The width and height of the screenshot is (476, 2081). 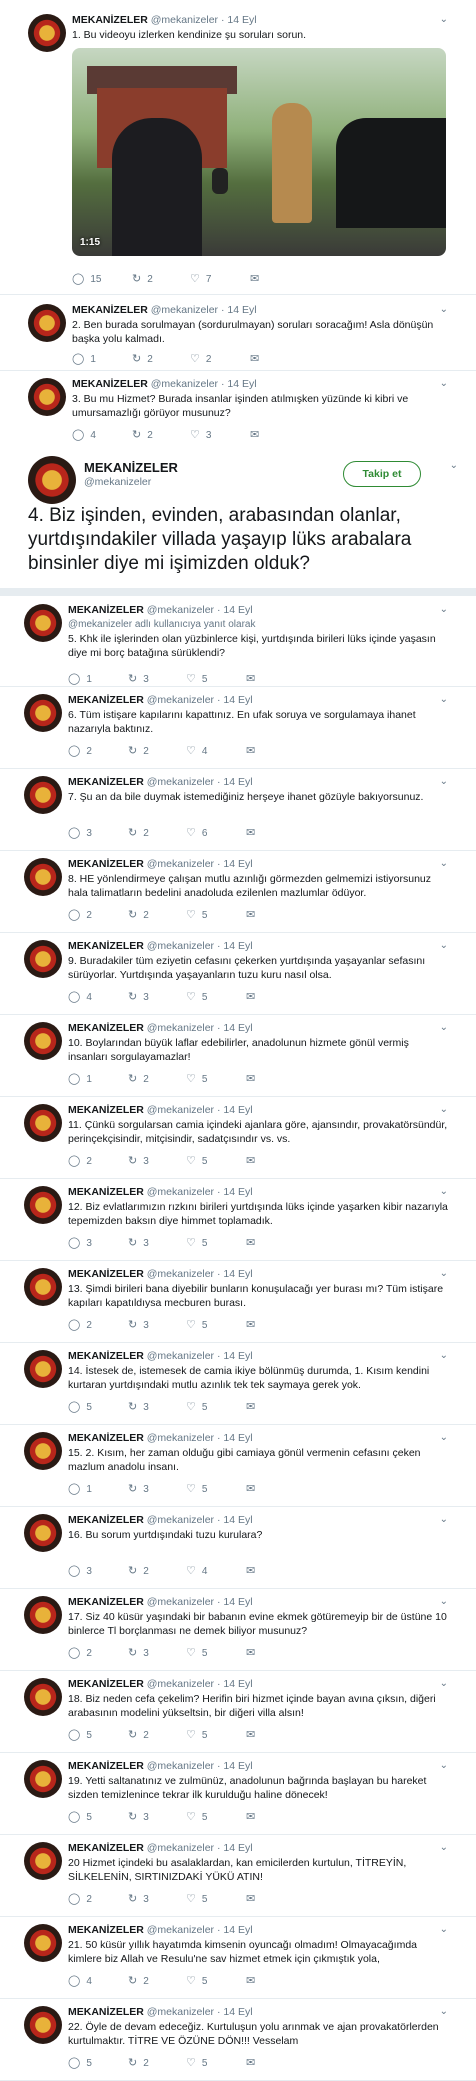 What do you see at coordinates (196, 750) in the screenshot?
I see `like-button: ♡ 4` at bounding box center [196, 750].